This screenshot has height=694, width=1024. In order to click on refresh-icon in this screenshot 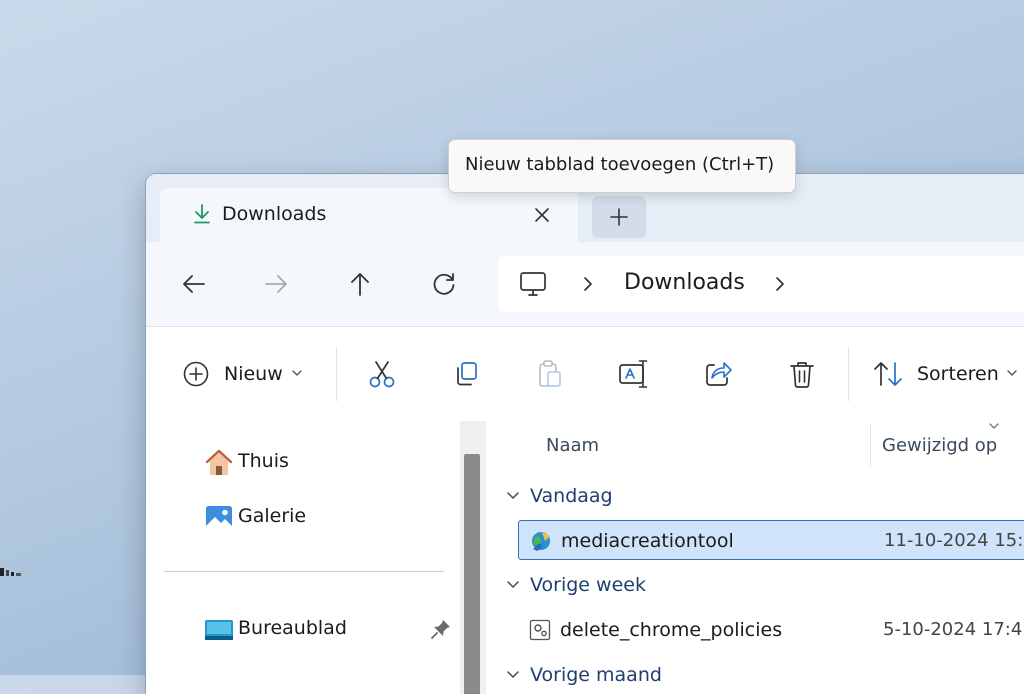, I will do `click(444, 284)`.